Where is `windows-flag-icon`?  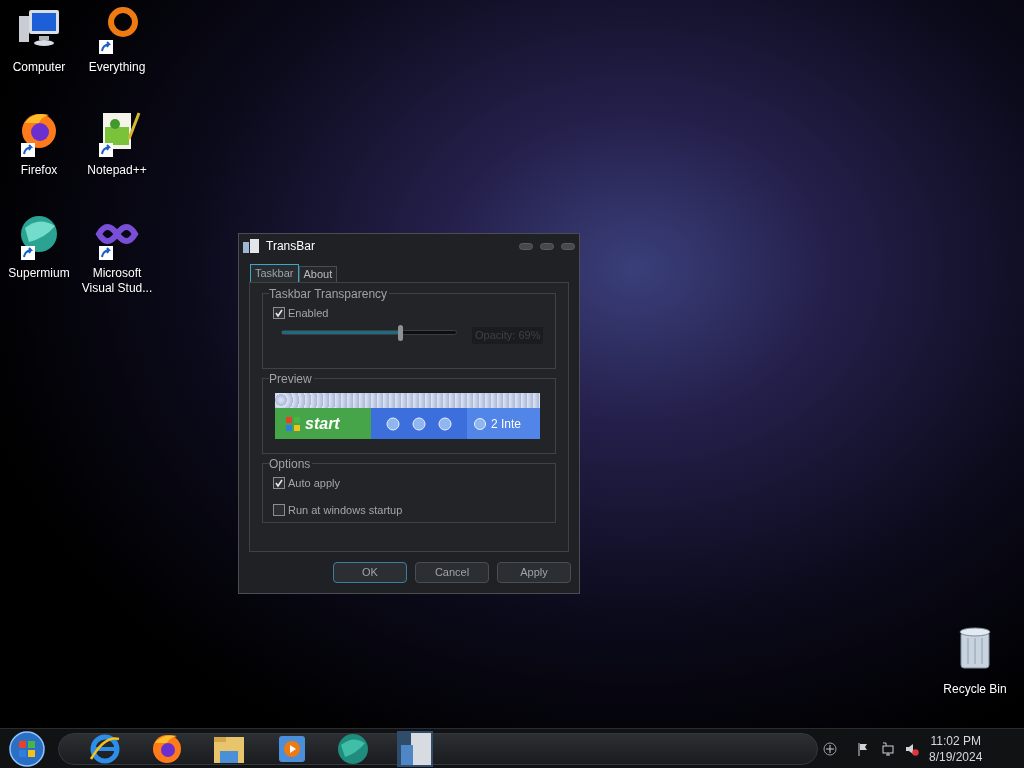
windows-flag-icon is located at coordinates (293, 423).